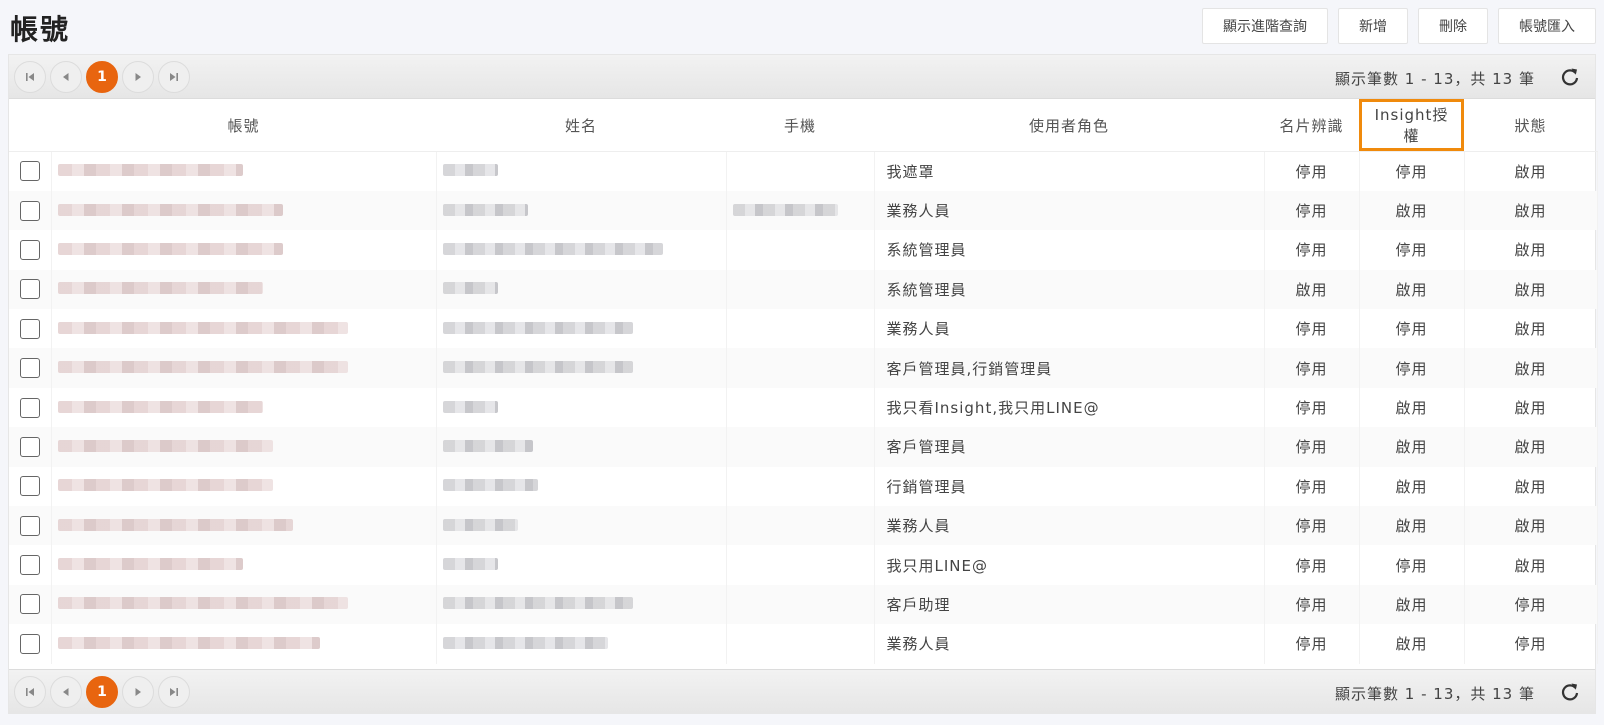 The height and width of the screenshot is (725, 1604). What do you see at coordinates (1265, 26) in the screenshot?
I see `advanced-search-button: 顯示進階查詢` at bounding box center [1265, 26].